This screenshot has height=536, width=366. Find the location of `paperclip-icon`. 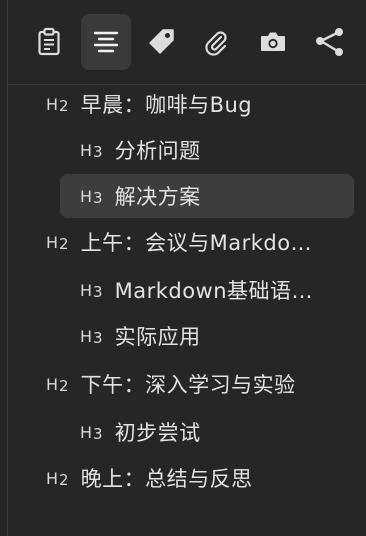

paperclip-icon is located at coordinates (216, 42).